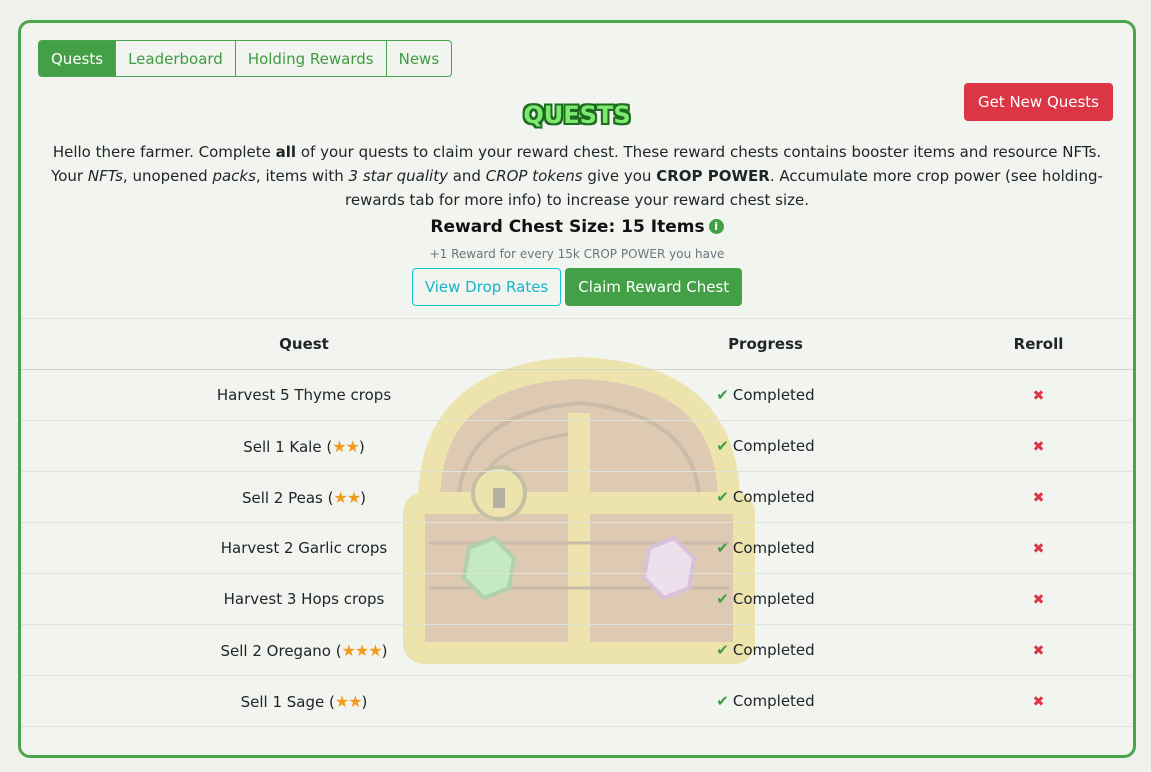  I want to click on quest-cell: Sell 2 Peas (★★), so click(304, 497).